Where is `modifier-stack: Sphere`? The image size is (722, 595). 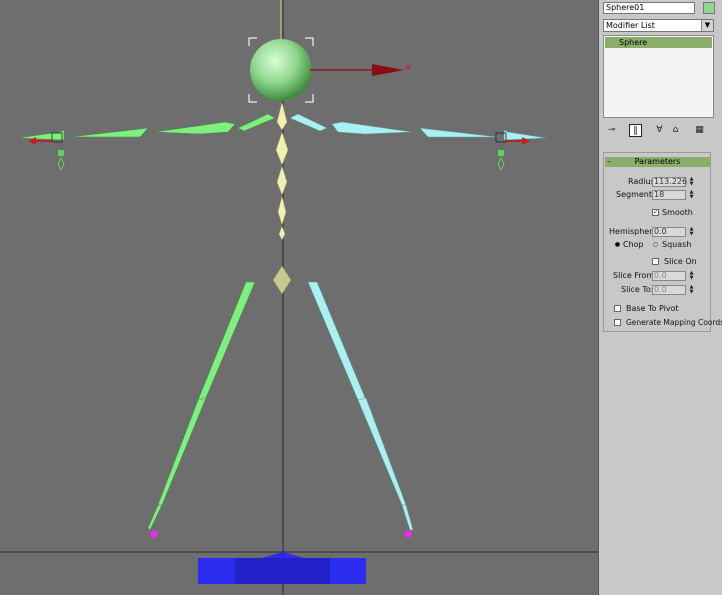
modifier-stack: Sphere is located at coordinates (658, 76).